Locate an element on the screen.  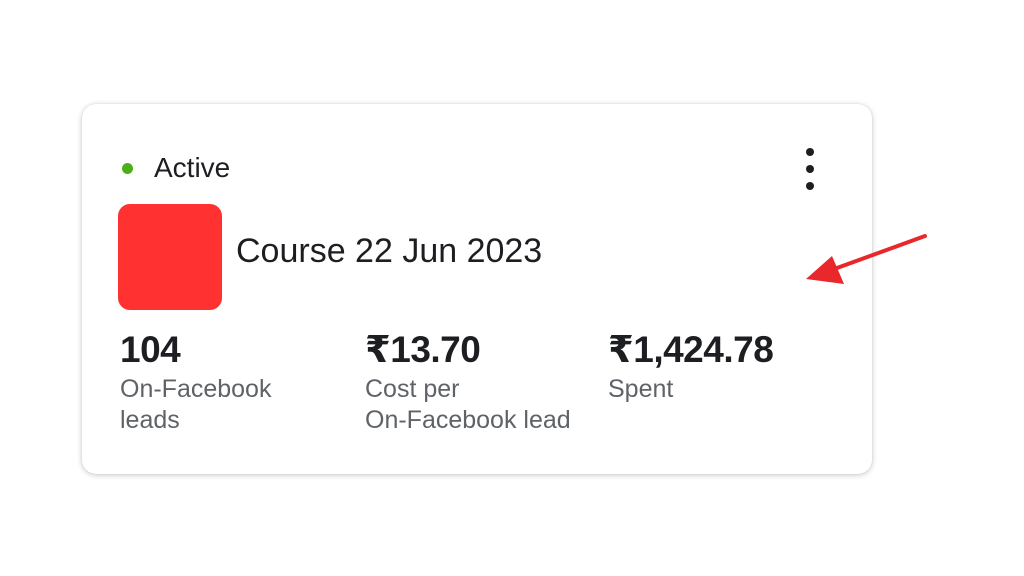
metric-cost-per-lead: ₹13.70 Cost per On-Facebook lead is located at coordinates (485, 382).